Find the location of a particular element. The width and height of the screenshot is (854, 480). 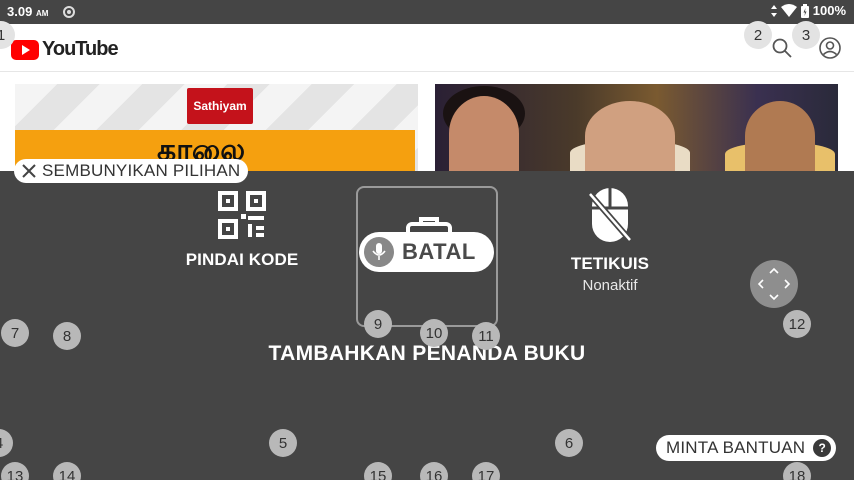

status-time: 3.09 AM is located at coordinates (27, 11).